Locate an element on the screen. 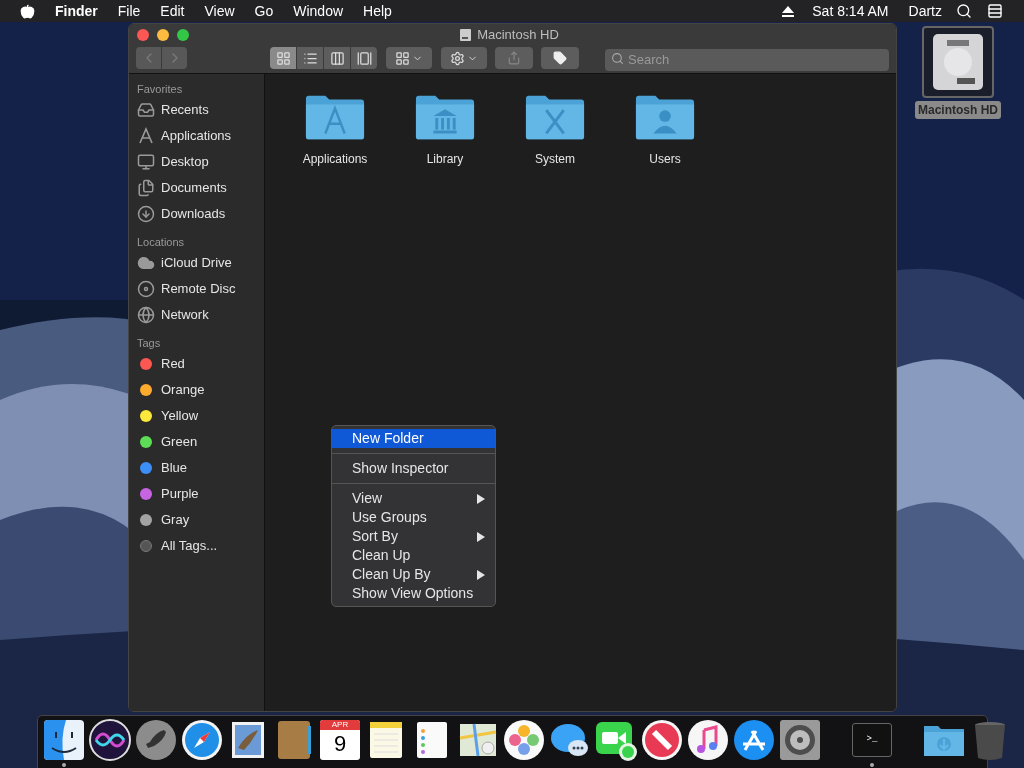 The height and width of the screenshot is (768, 1024). globe-icon is located at coordinates (146, 315).